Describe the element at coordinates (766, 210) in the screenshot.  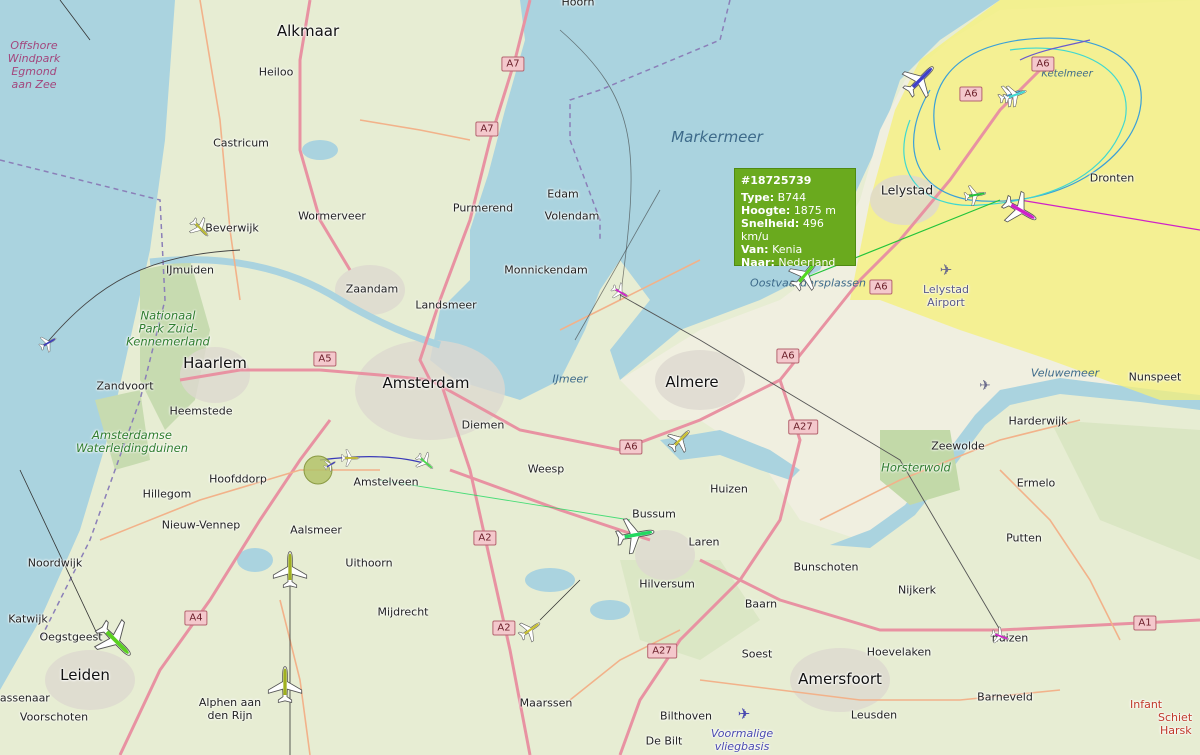
I see `popup-alt-label: Hoogte:` at that location.